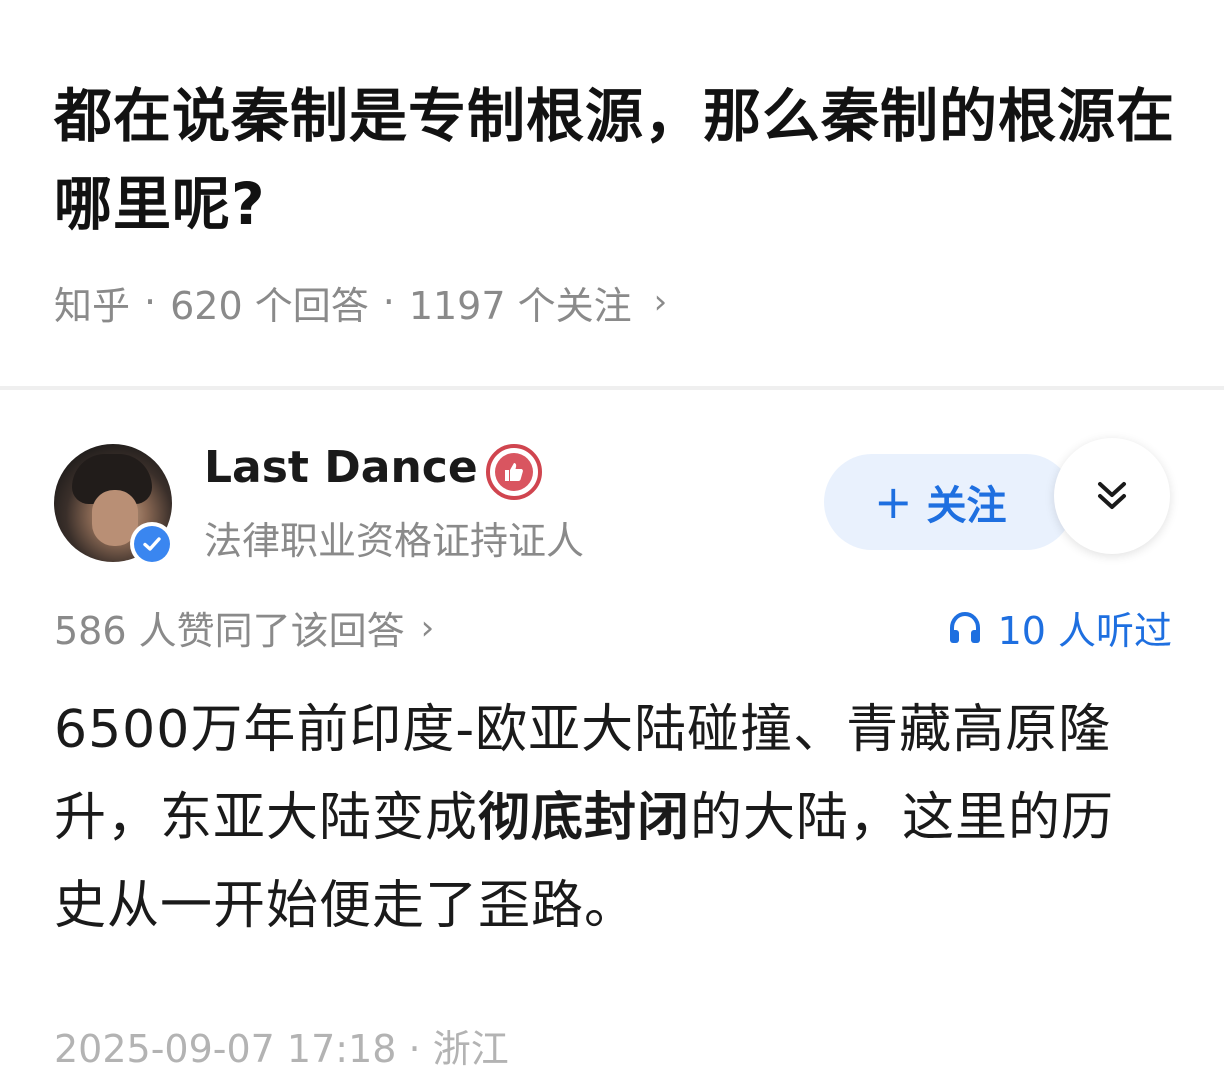 The width and height of the screenshot is (1224, 1069). Describe the element at coordinates (152, 544) in the screenshot. I see `verified-check-icon` at that location.